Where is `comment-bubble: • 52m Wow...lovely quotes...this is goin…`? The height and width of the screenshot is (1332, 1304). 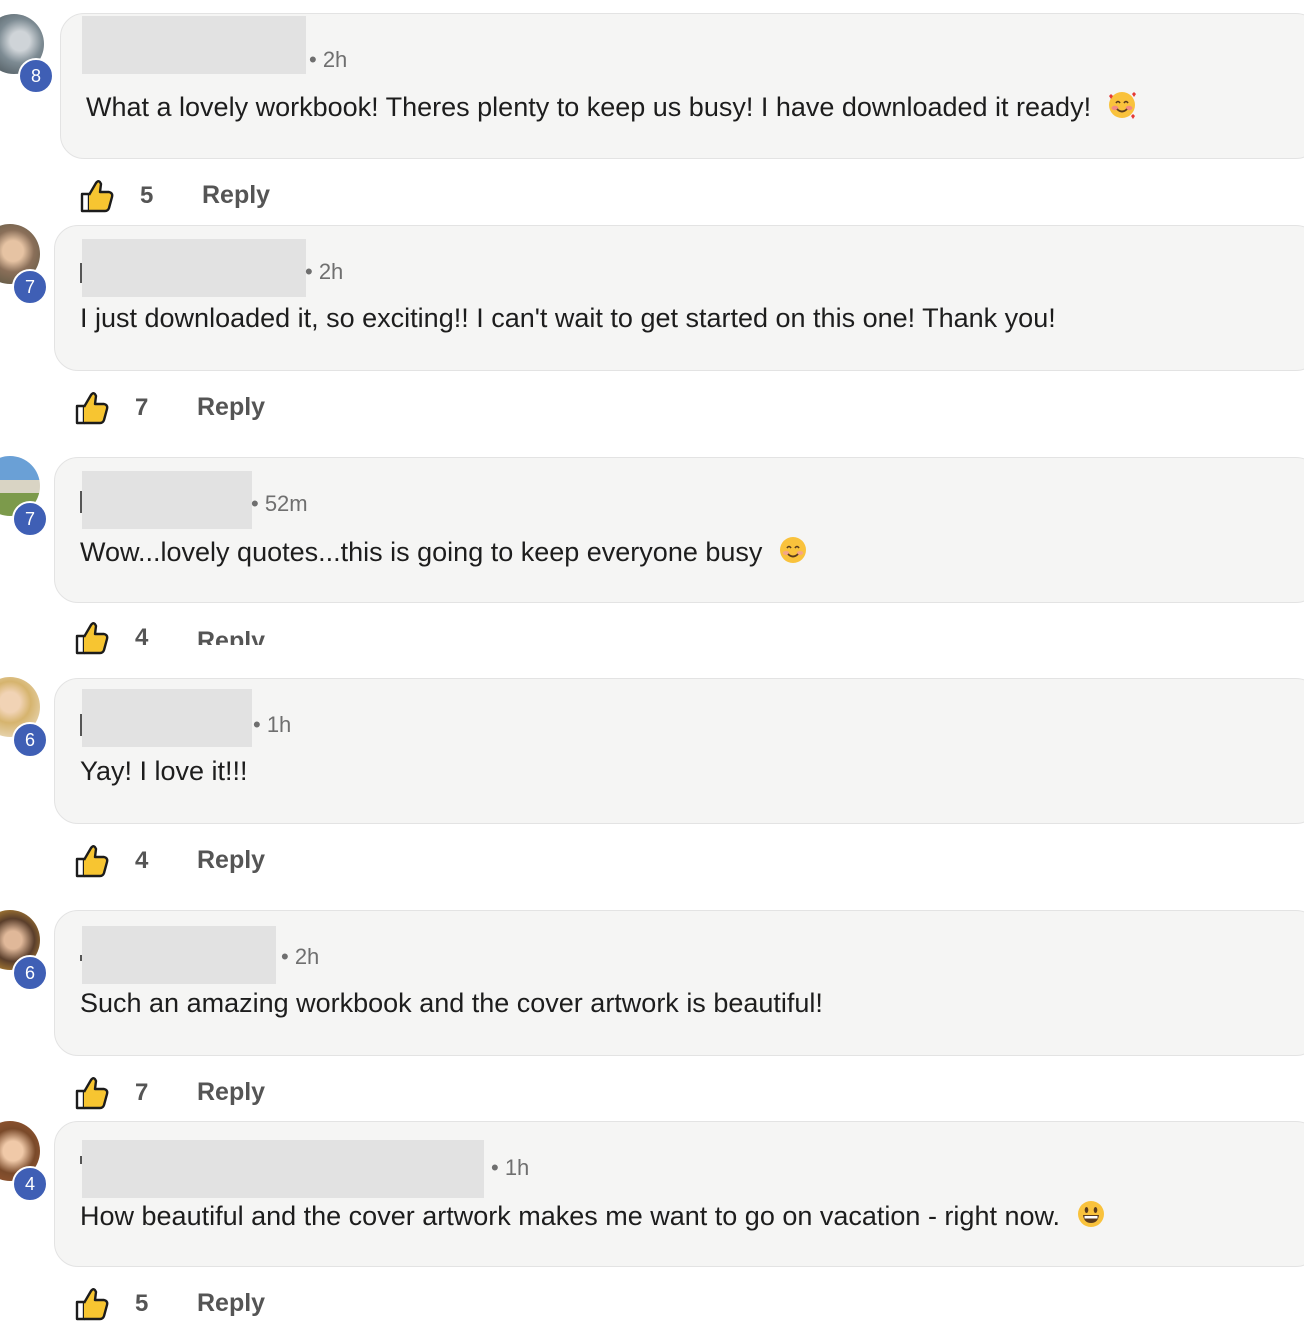
comment-bubble: • 52m Wow...lovely quotes...this is goin… is located at coordinates (679, 530).